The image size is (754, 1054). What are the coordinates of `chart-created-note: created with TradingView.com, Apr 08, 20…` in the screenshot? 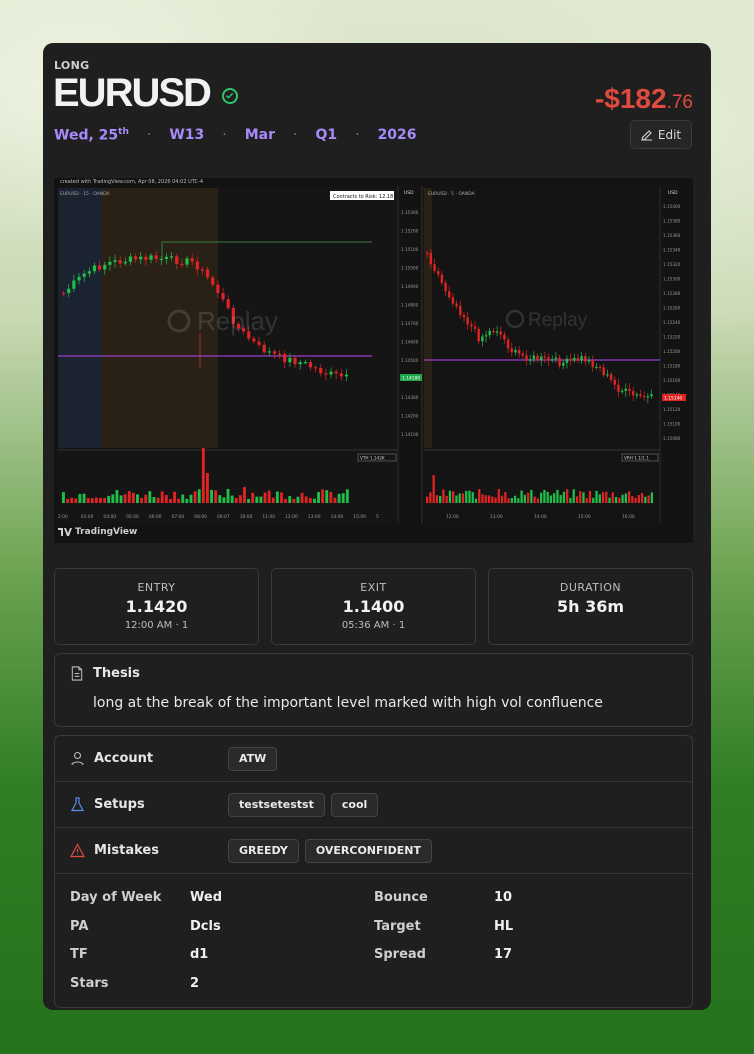 It's located at (131, 182).